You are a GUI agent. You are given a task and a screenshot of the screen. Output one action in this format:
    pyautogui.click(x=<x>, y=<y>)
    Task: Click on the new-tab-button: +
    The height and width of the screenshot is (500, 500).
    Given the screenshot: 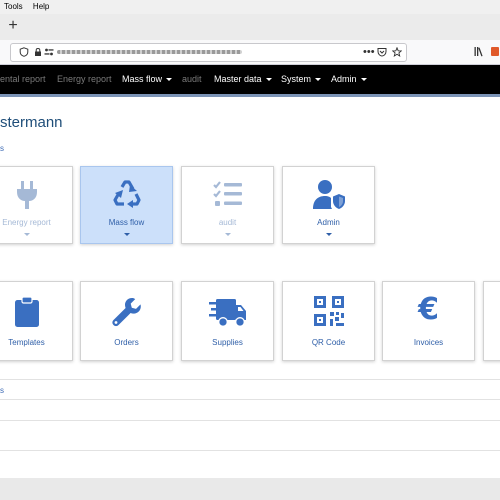 What is the action you would take?
    pyautogui.click(x=13, y=26)
    